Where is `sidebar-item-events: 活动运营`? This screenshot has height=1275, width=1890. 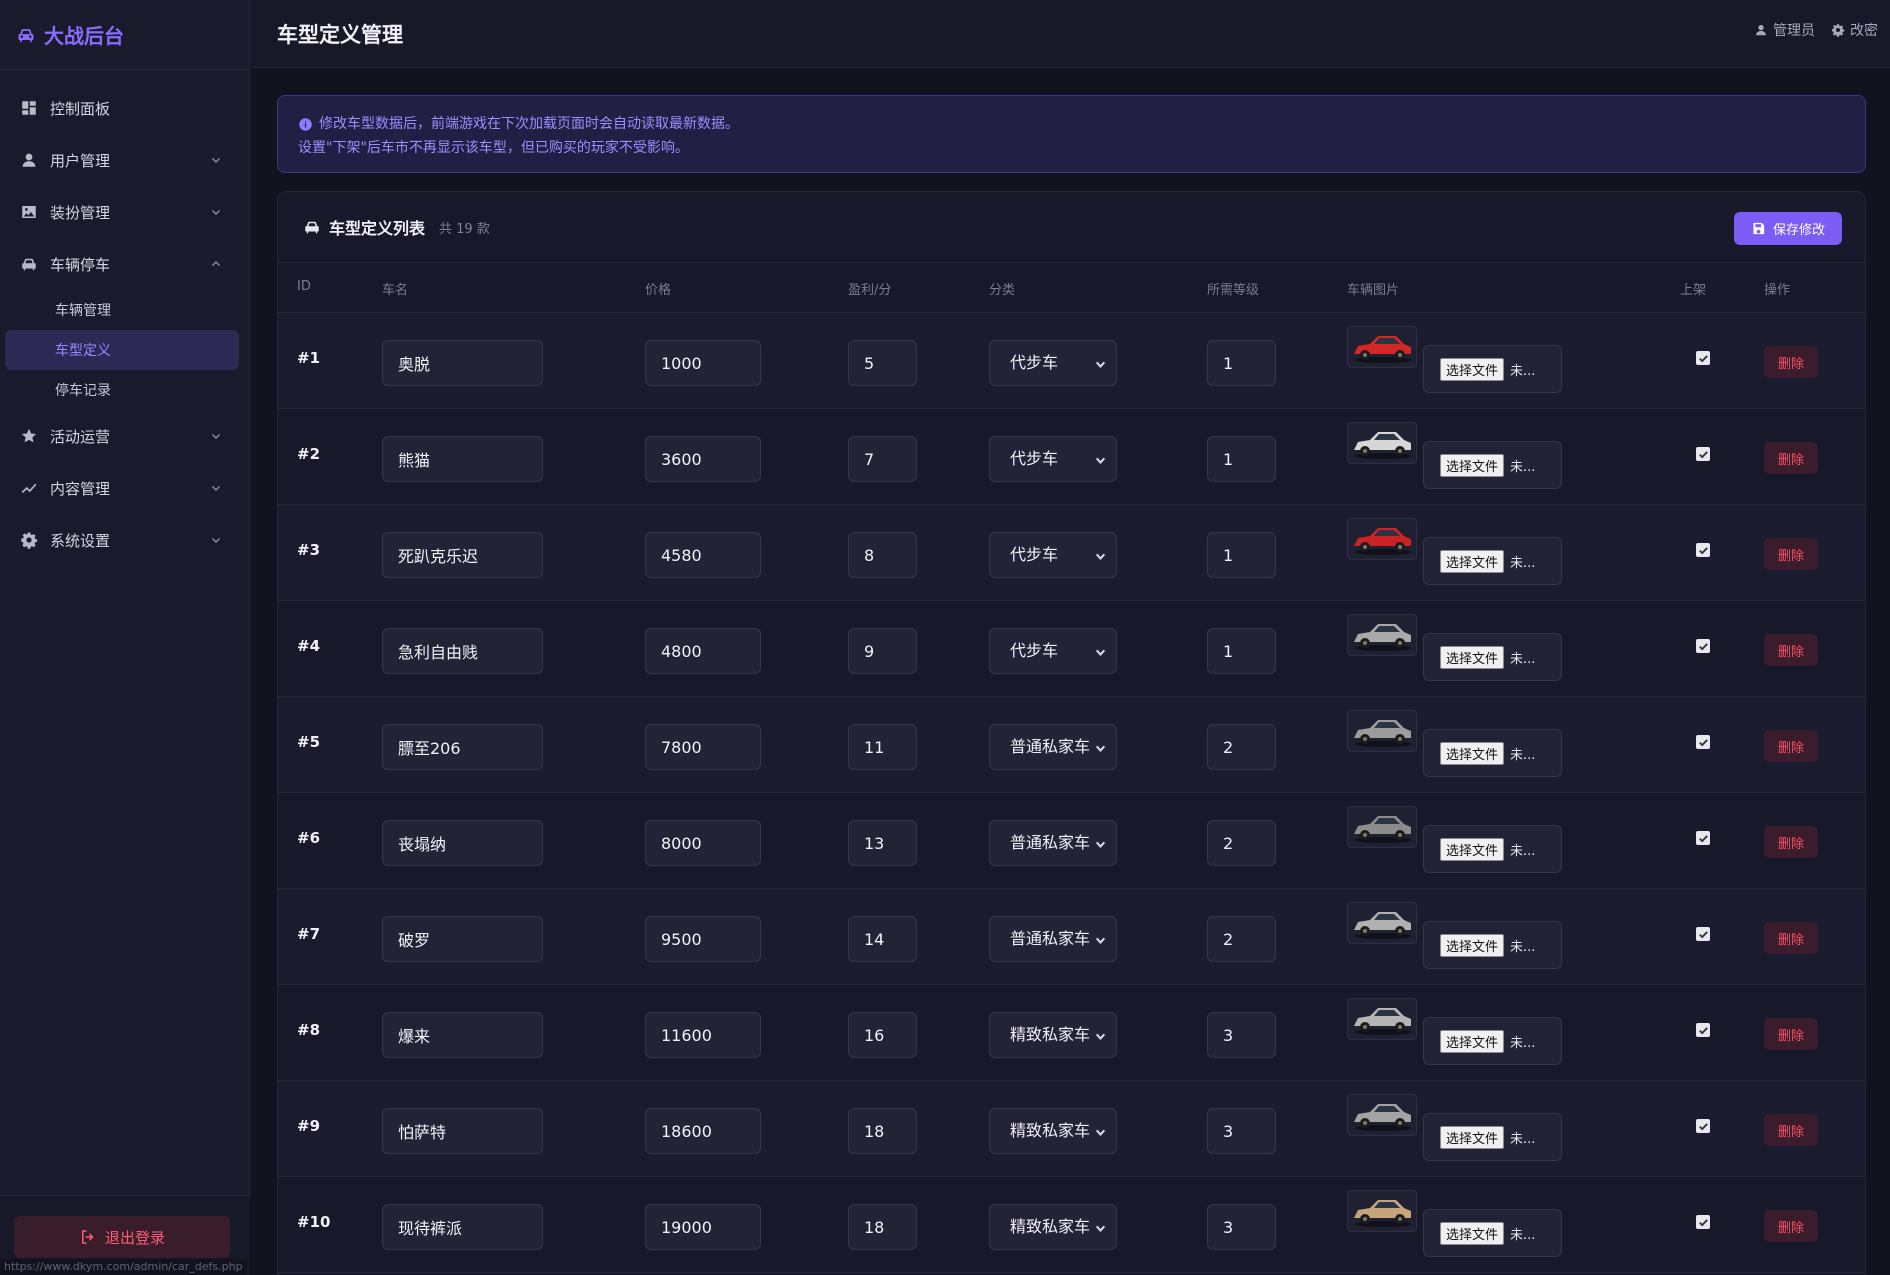
sidebar-item-events: 活动运营 is located at coordinates (124, 436).